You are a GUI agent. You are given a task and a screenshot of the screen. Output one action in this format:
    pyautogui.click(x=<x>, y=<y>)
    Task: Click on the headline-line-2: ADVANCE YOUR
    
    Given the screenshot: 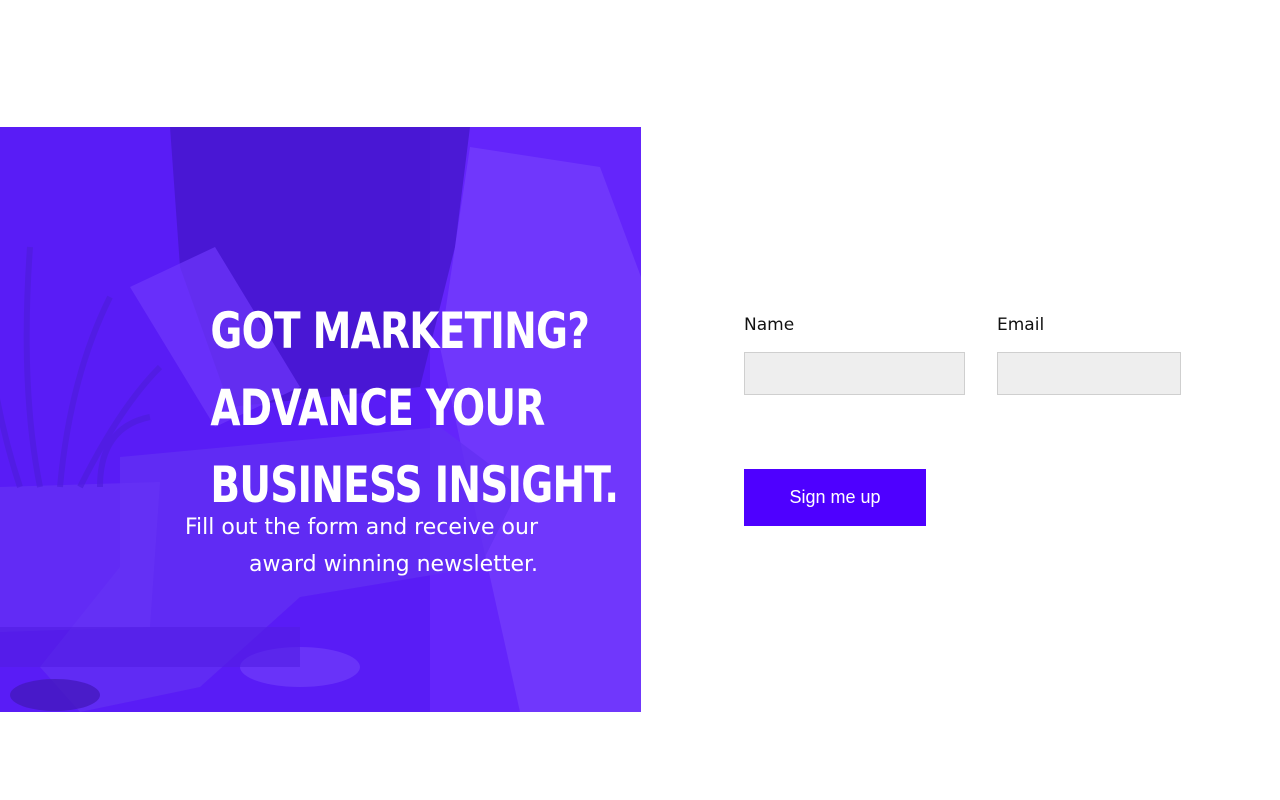 What is the action you would take?
    pyautogui.click(x=377, y=407)
    